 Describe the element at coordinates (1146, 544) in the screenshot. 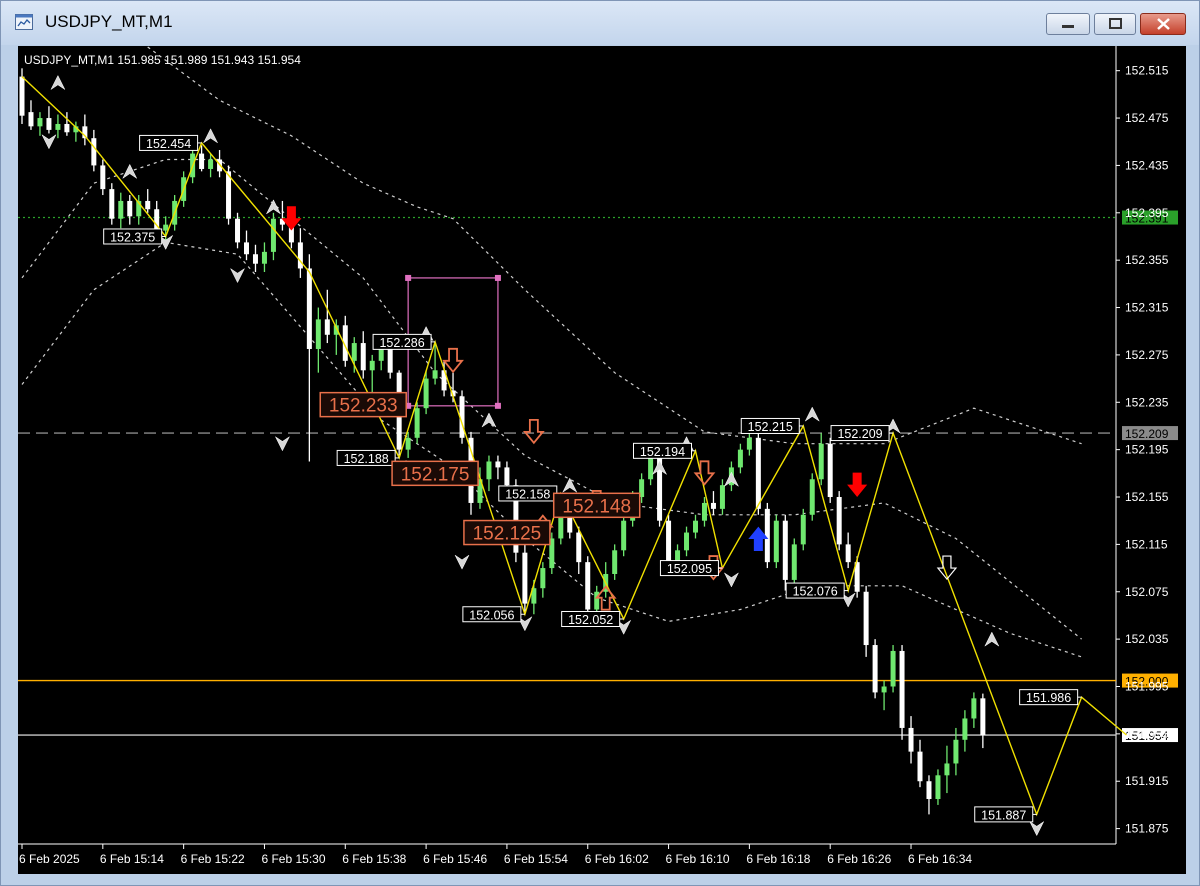

I see `price-tick-label: 152.115` at that location.